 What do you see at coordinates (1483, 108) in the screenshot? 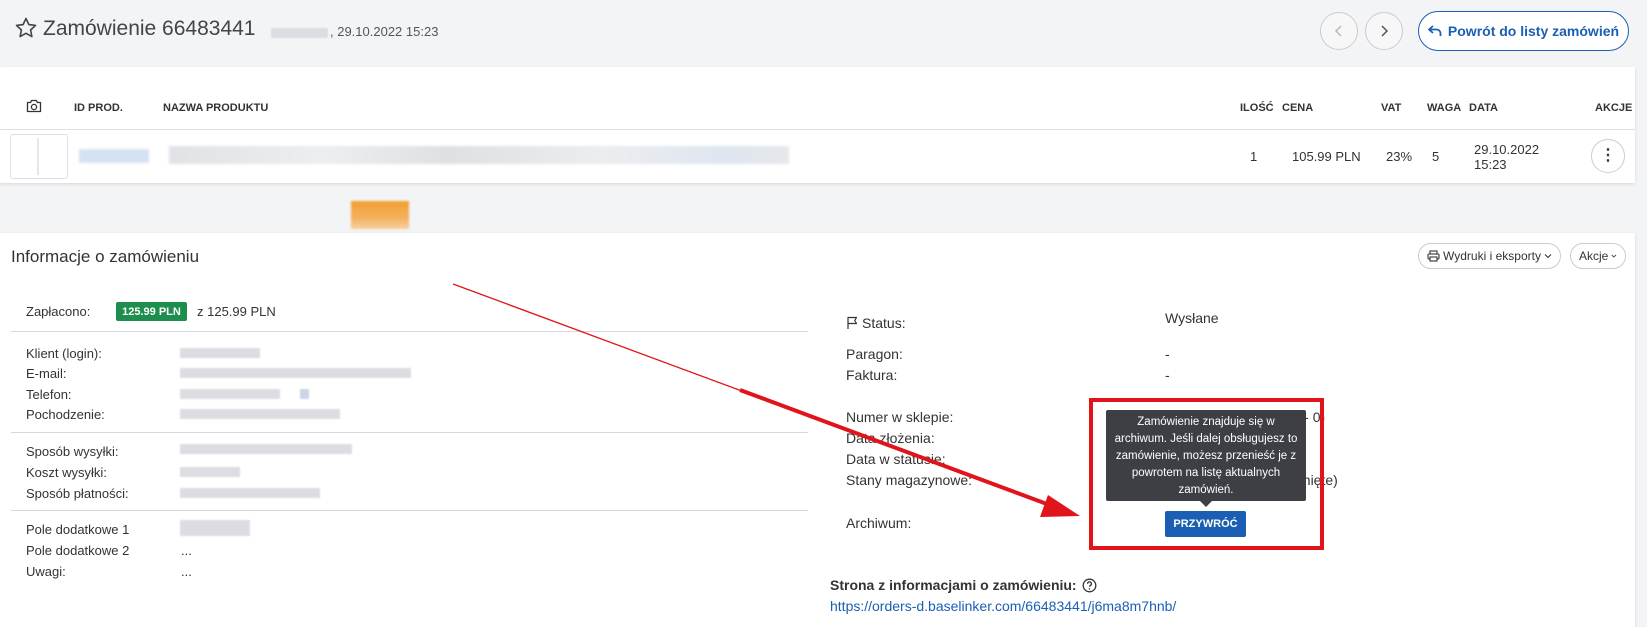
I see `column-header-date: DATA` at bounding box center [1483, 108].